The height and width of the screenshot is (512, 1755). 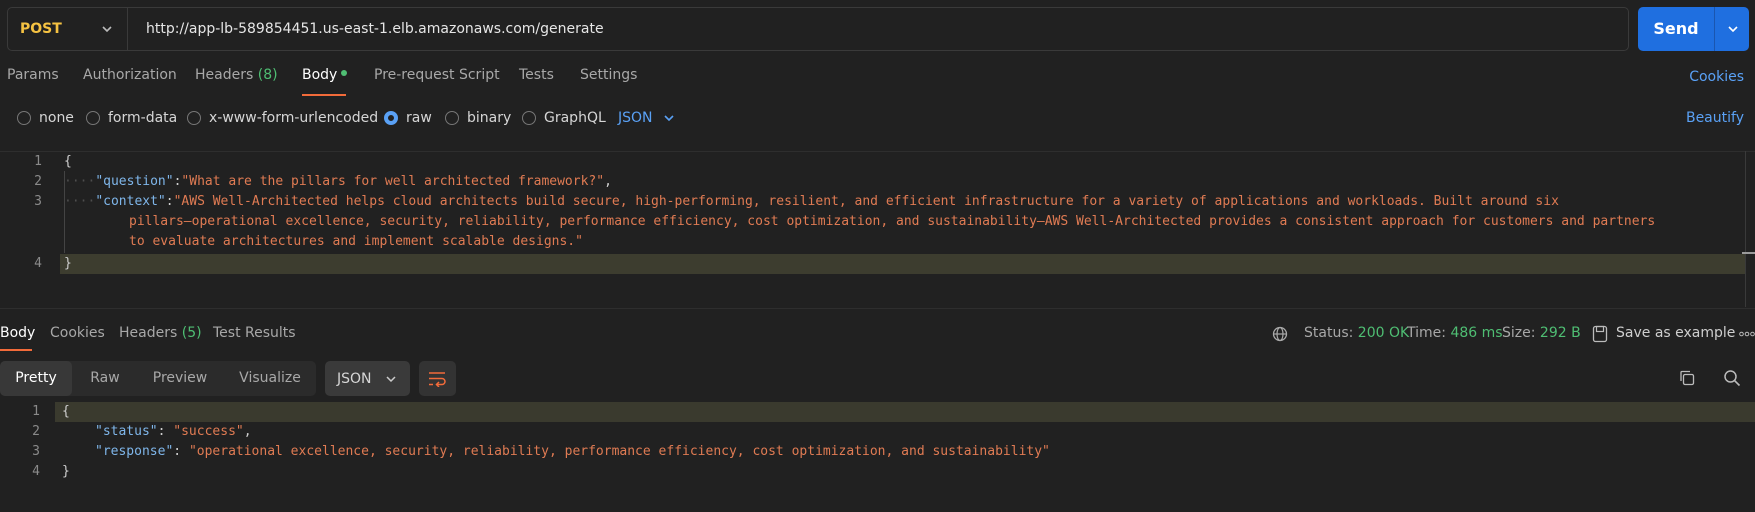 I want to click on send-button-group: Send, so click(x=1693, y=29).